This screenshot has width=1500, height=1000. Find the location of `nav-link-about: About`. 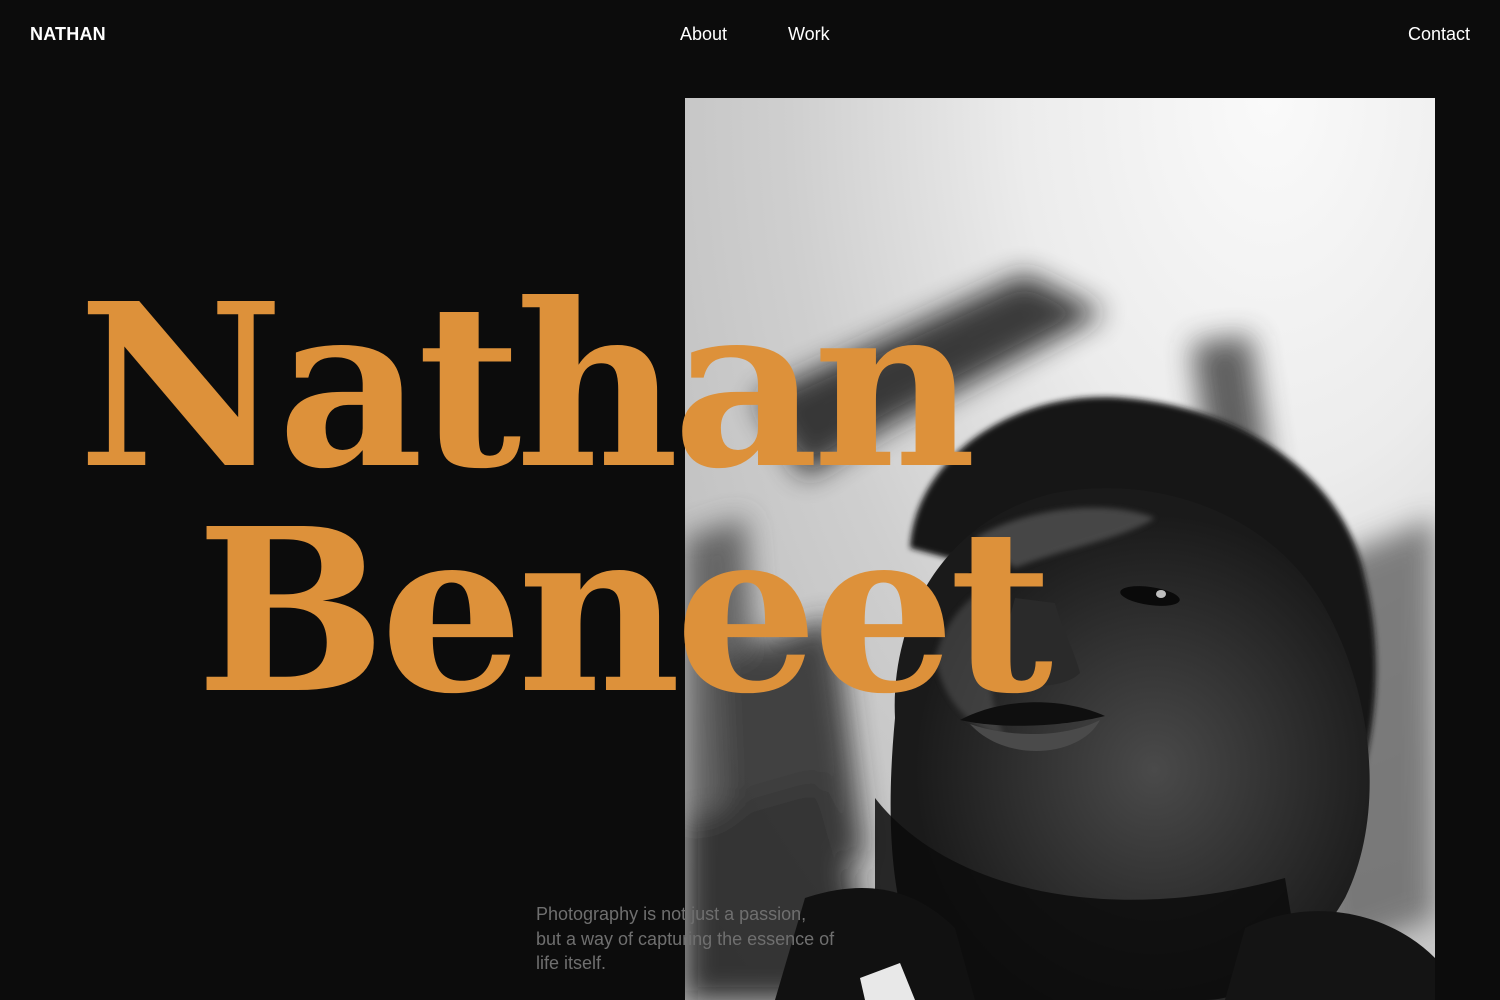

nav-link-about: About is located at coordinates (703, 34).